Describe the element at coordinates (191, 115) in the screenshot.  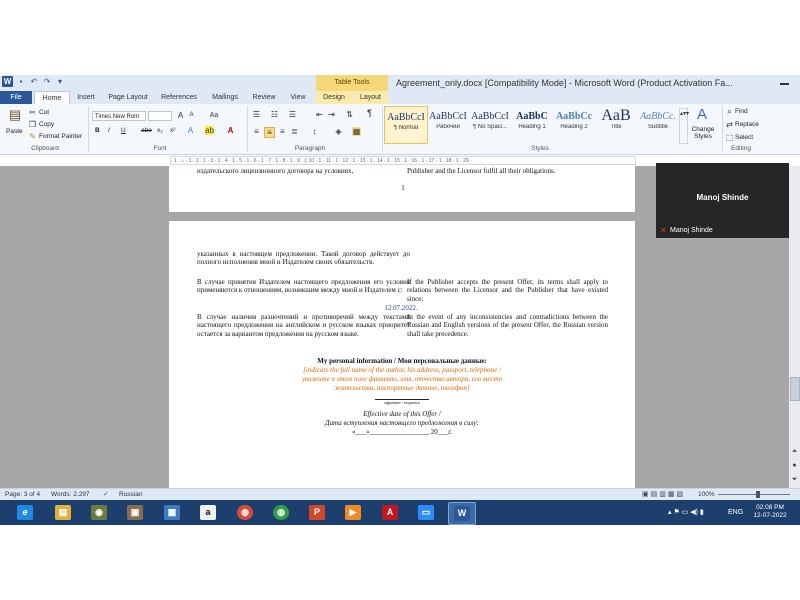
I see `shrink-font-icon: A` at that location.